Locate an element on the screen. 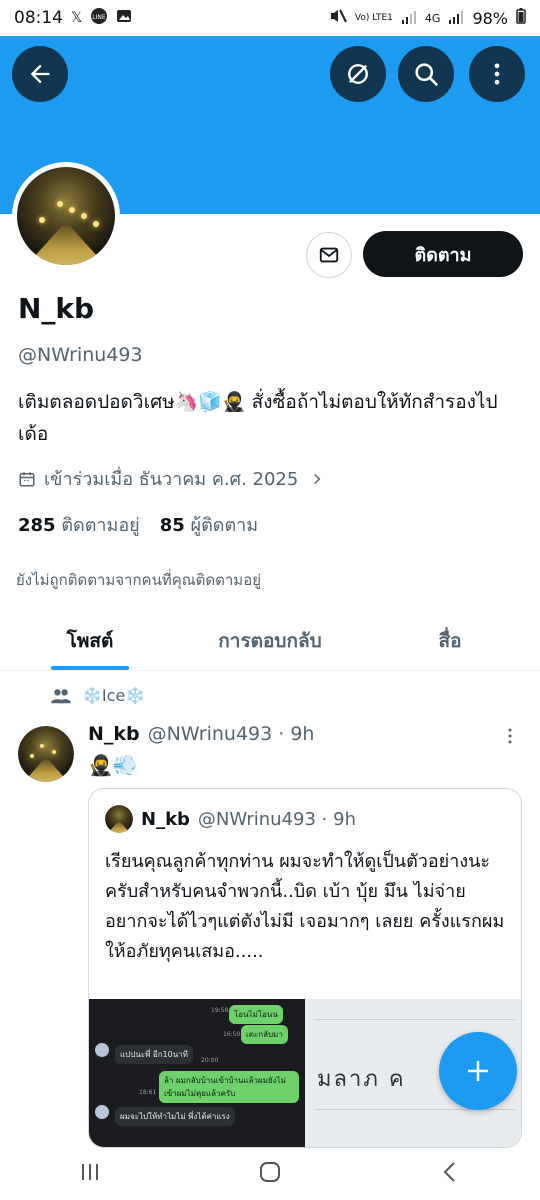  back-arrow-icon is located at coordinates (40, 74).